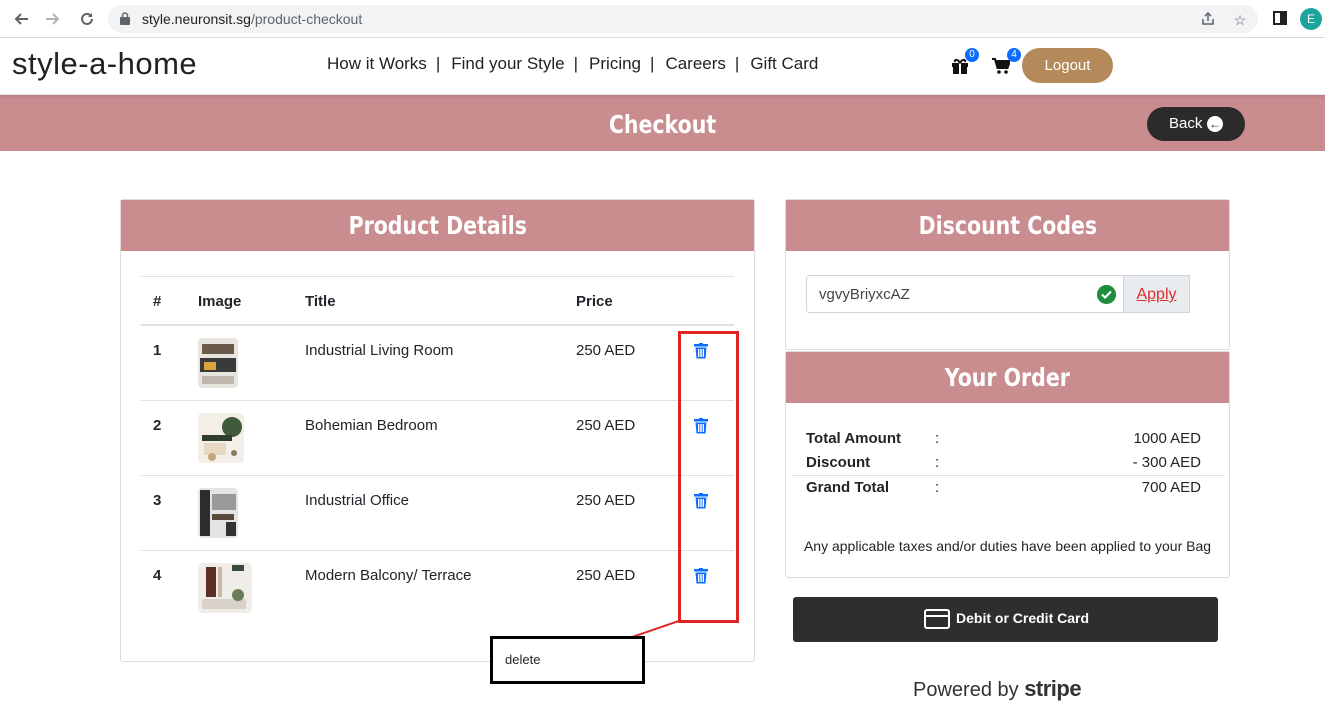 Image resolution: width=1325 pixels, height=702 pixels. I want to click on page-title: Checkout, so click(662, 124).